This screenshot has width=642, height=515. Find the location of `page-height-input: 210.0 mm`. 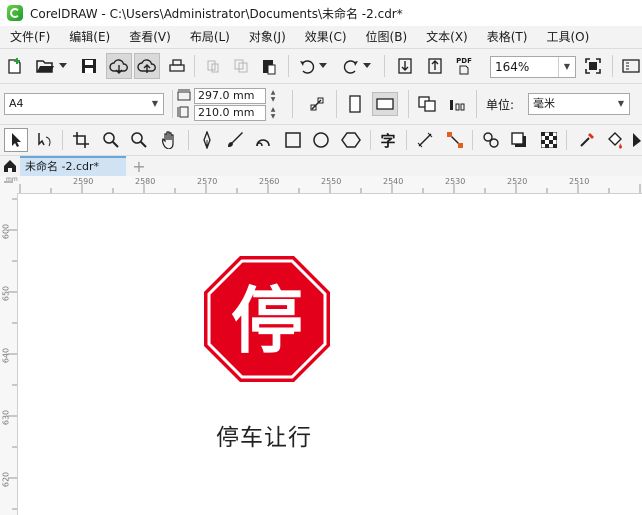

page-height-input: 210.0 mm is located at coordinates (230, 113).